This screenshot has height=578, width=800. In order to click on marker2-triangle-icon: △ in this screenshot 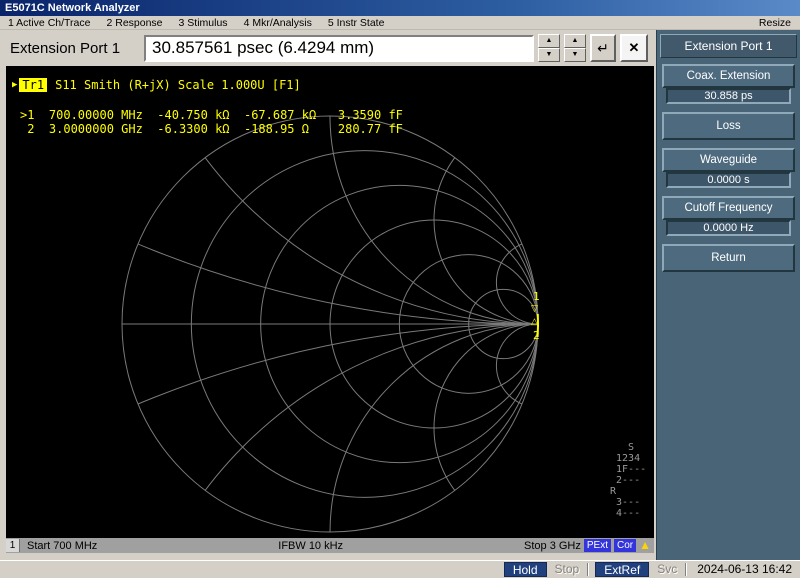, I will do `click(534, 321)`.